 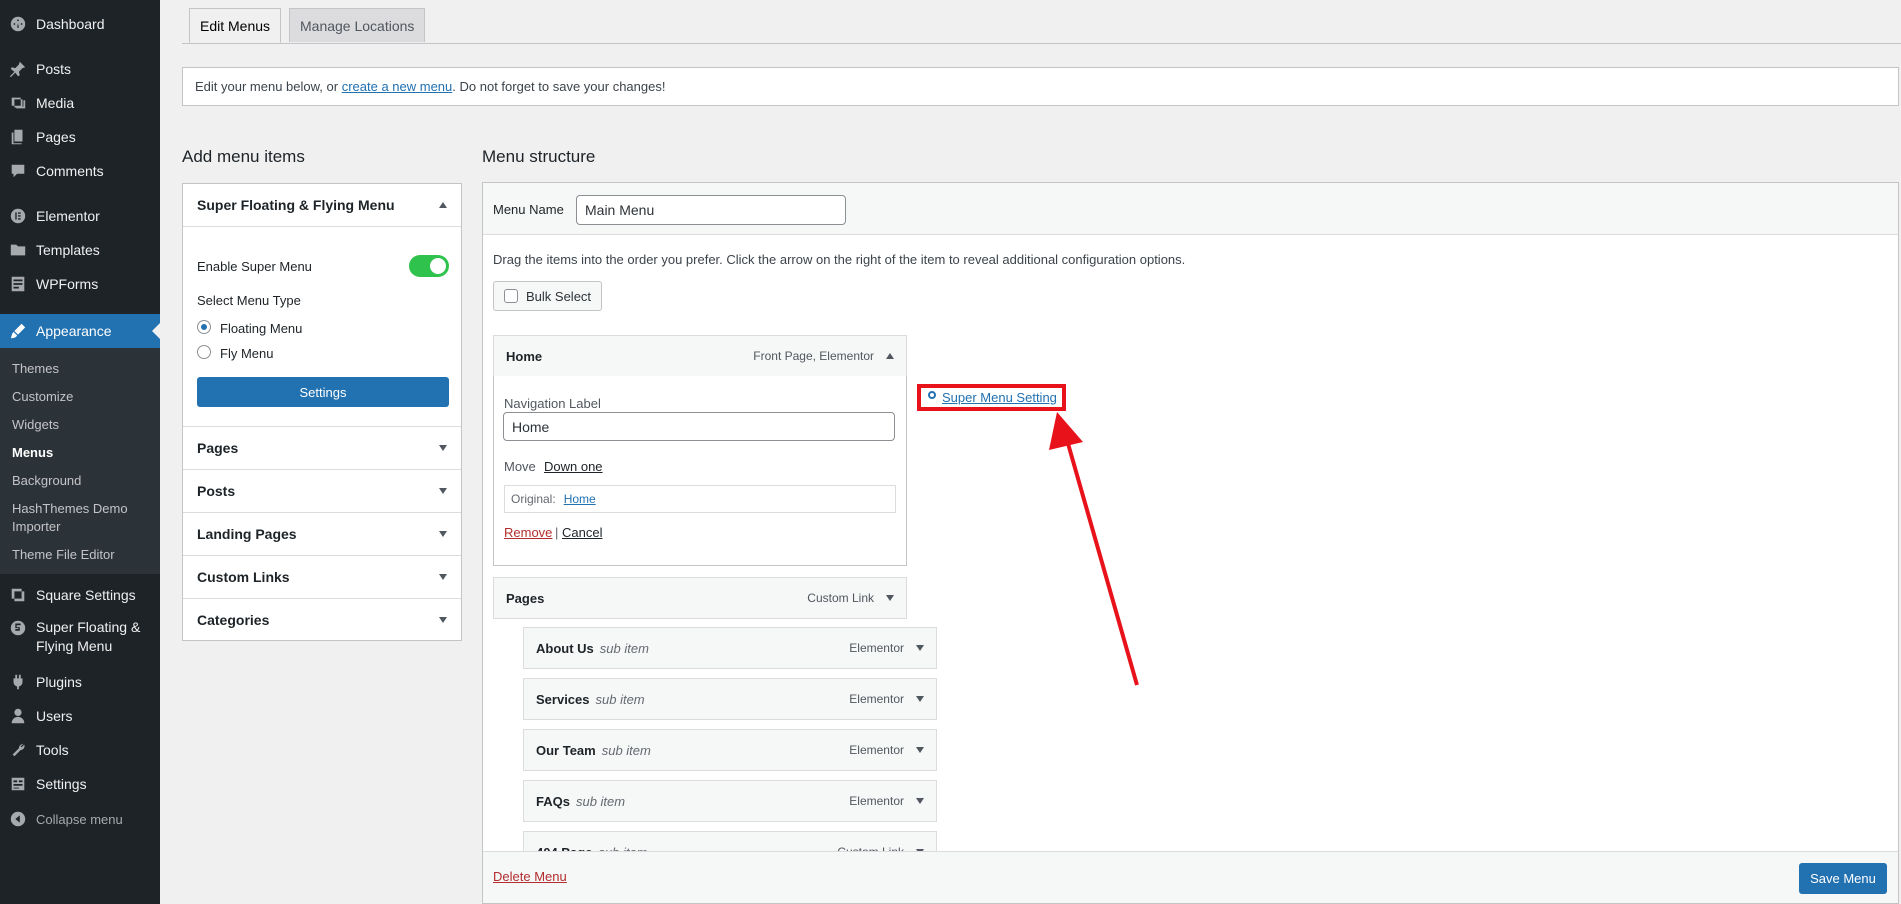 I want to click on sidebar-item-comments: Comments, so click(x=80, y=171).